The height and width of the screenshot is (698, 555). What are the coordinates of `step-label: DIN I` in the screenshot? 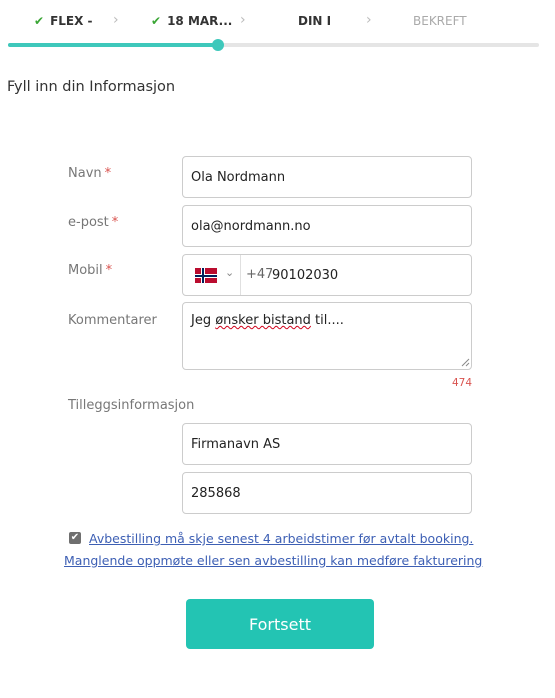 It's located at (315, 21).